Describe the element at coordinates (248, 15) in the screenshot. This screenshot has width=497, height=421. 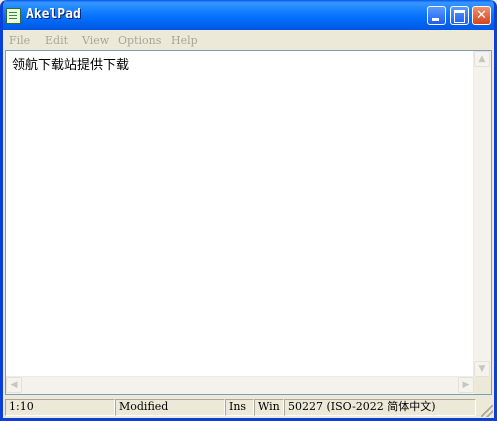
I see `title-bar: AkelPad ✕` at that location.